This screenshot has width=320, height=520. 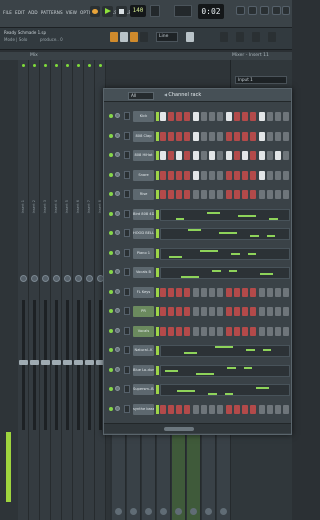 What do you see at coordinates (197, 137) in the screenshot?
I see `channel-row: 808 Clap` at bounding box center [197, 137].